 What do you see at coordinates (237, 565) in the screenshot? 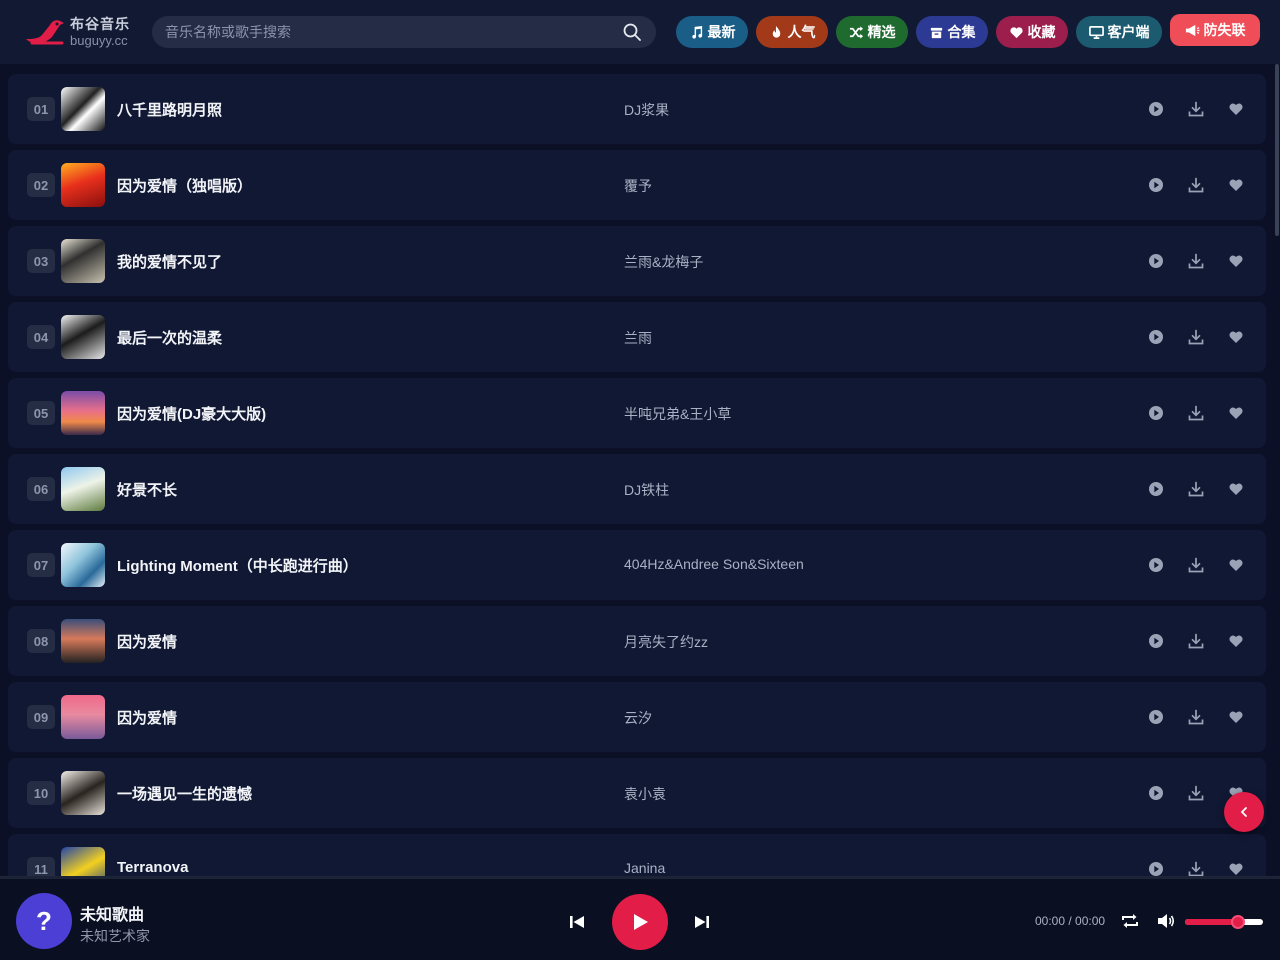
I see `song-title: Lighting Moment（中长跑进行曲）` at bounding box center [237, 565].